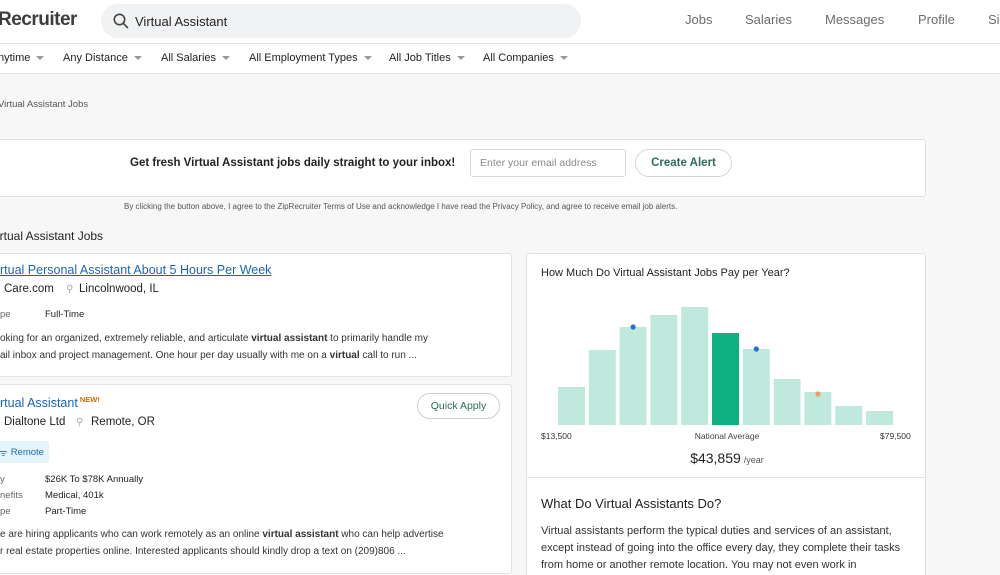 The height and width of the screenshot is (575, 1000). Describe the element at coordinates (22, 58) in the screenshot. I see `filter-anytime: nytime` at that location.